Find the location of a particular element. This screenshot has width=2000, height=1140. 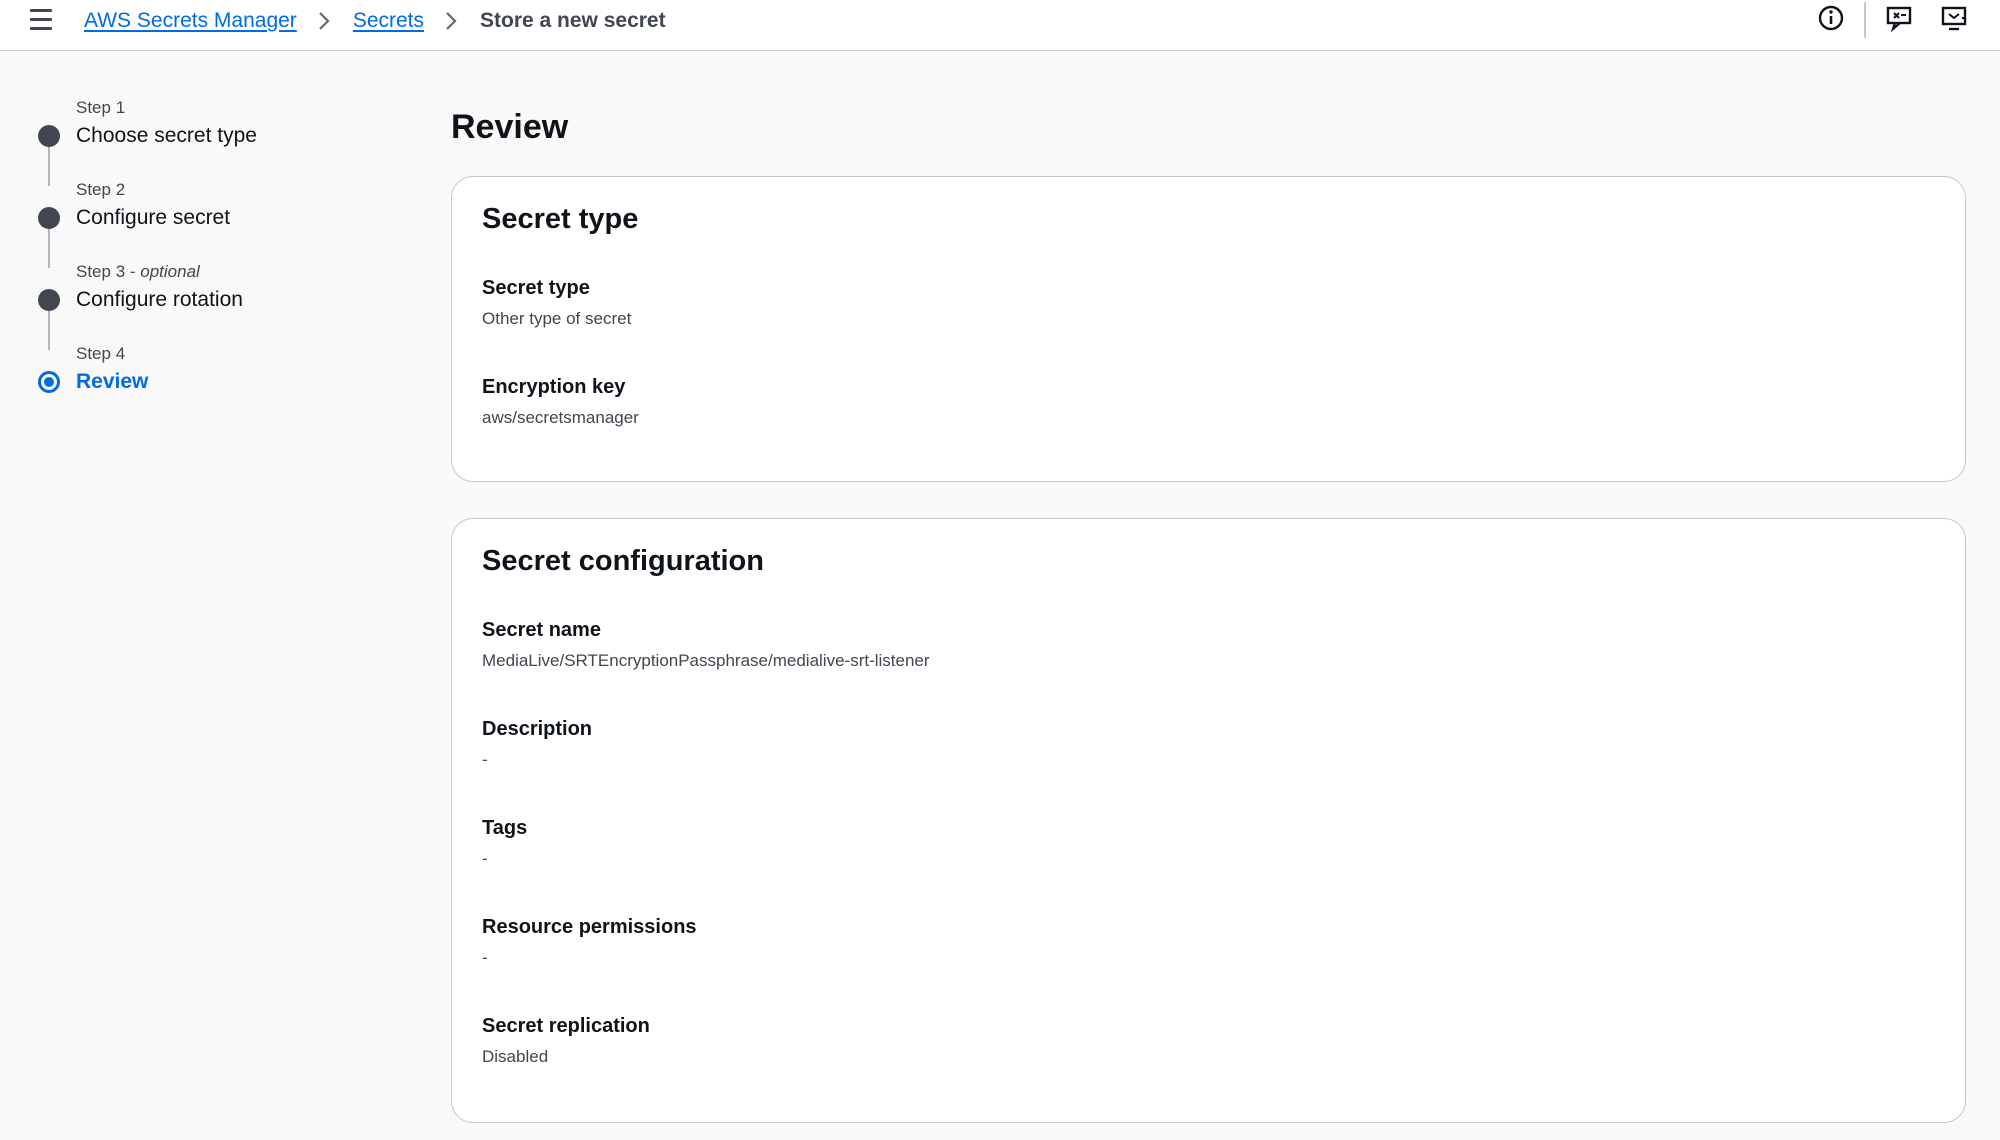

split-panel-icon is located at coordinates (1954, 18).